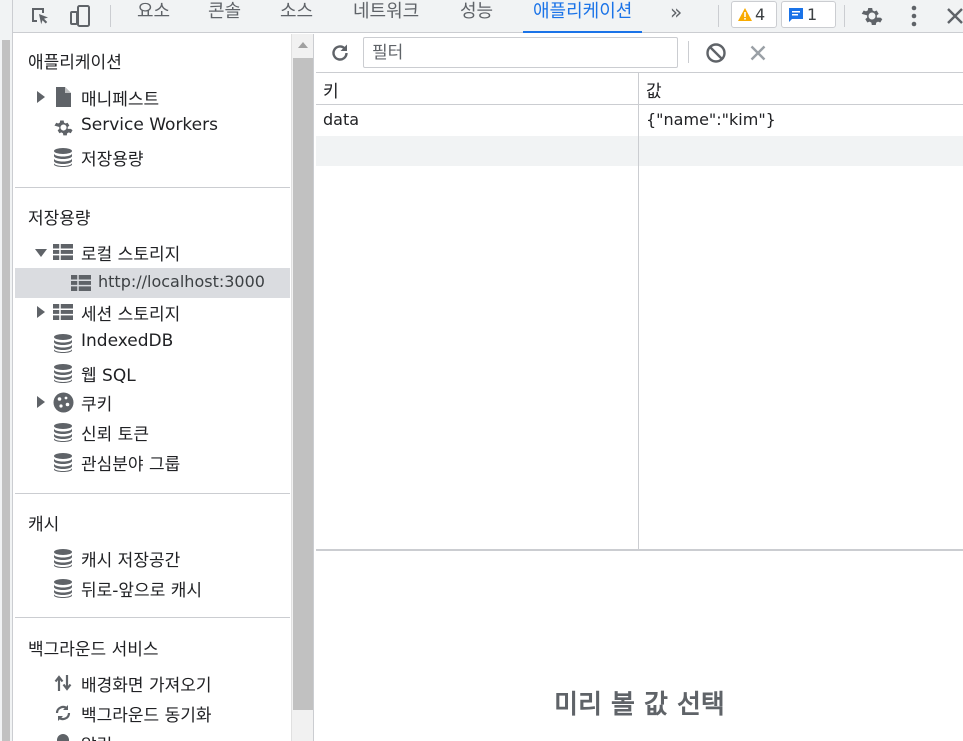 Image resolution: width=963 pixels, height=741 pixels. I want to click on sidebar-item-local-origin: http://localhost:3000, so click(152, 283).